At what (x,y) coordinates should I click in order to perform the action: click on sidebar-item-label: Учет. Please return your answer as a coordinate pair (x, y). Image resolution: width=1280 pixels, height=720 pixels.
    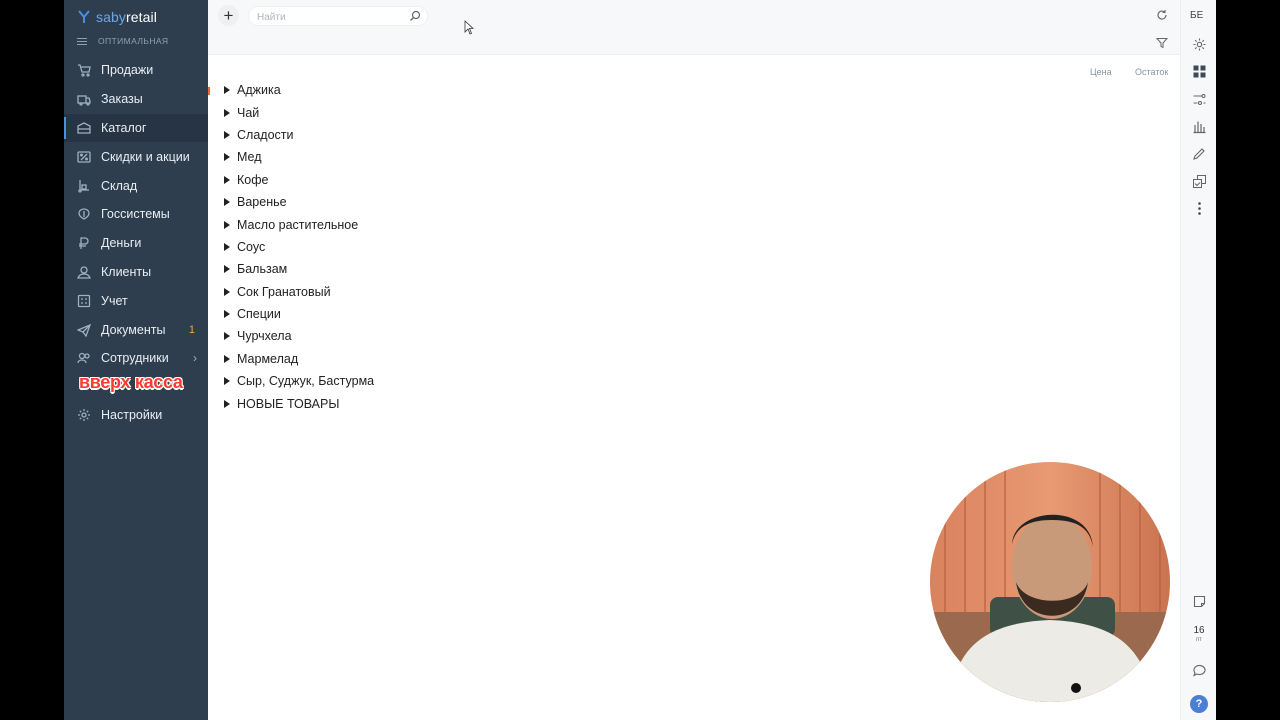
    Looking at the image, I should click on (114, 300).